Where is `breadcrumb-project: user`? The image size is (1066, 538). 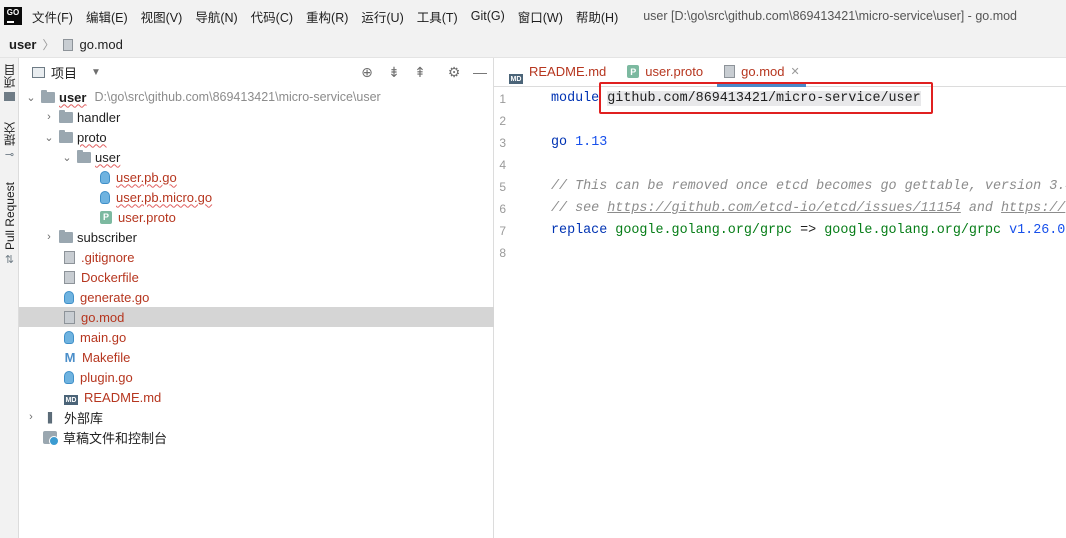 breadcrumb-project: user is located at coordinates (22, 44).